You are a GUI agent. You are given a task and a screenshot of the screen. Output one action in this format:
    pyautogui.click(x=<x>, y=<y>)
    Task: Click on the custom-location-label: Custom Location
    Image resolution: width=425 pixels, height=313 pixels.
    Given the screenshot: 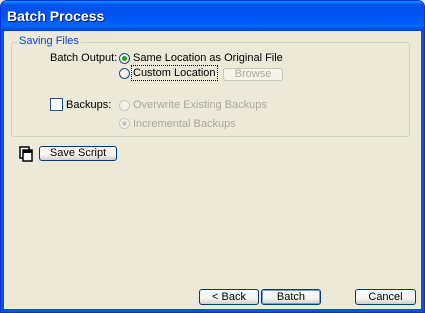 What is the action you would take?
    pyautogui.click(x=174, y=73)
    